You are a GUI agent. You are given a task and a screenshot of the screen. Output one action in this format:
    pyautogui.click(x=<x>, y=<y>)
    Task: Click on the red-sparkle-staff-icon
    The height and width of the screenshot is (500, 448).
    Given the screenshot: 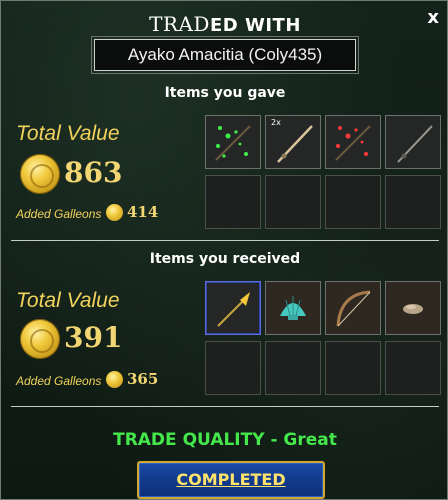 What is the action you would take?
    pyautogui.click(x=353, y=143)
    